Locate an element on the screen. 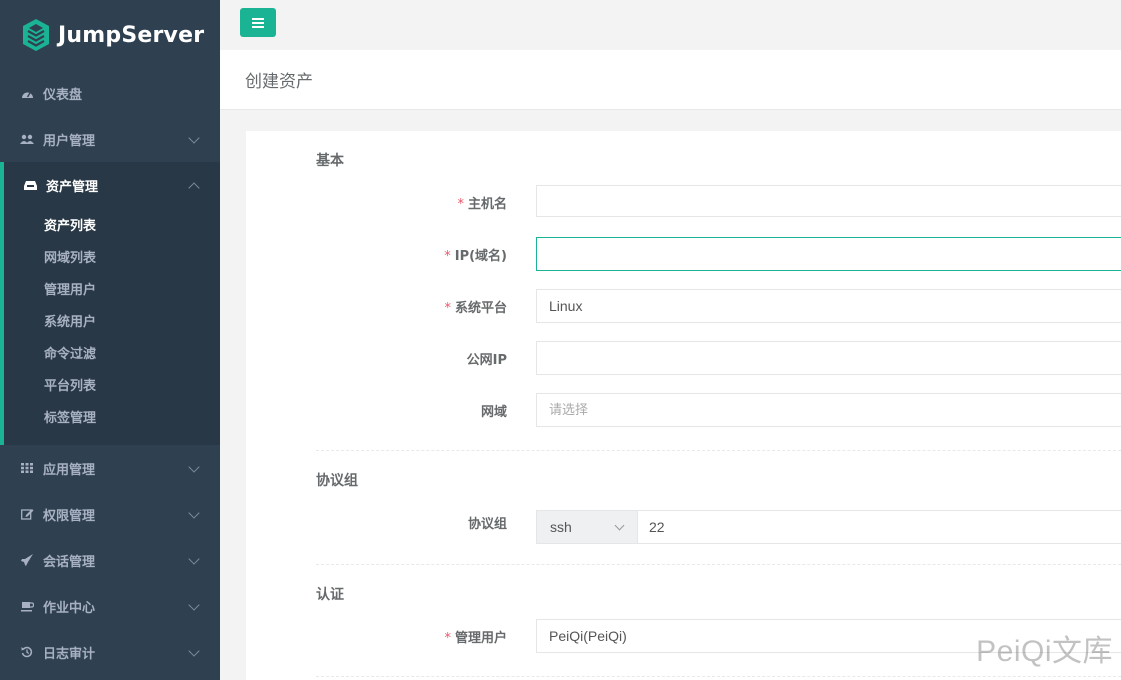 Image resolution: width=1121 pixels, height=680 pixels. submenu-item-asset-list: 资产列表 is located at coordinates (112, 224).